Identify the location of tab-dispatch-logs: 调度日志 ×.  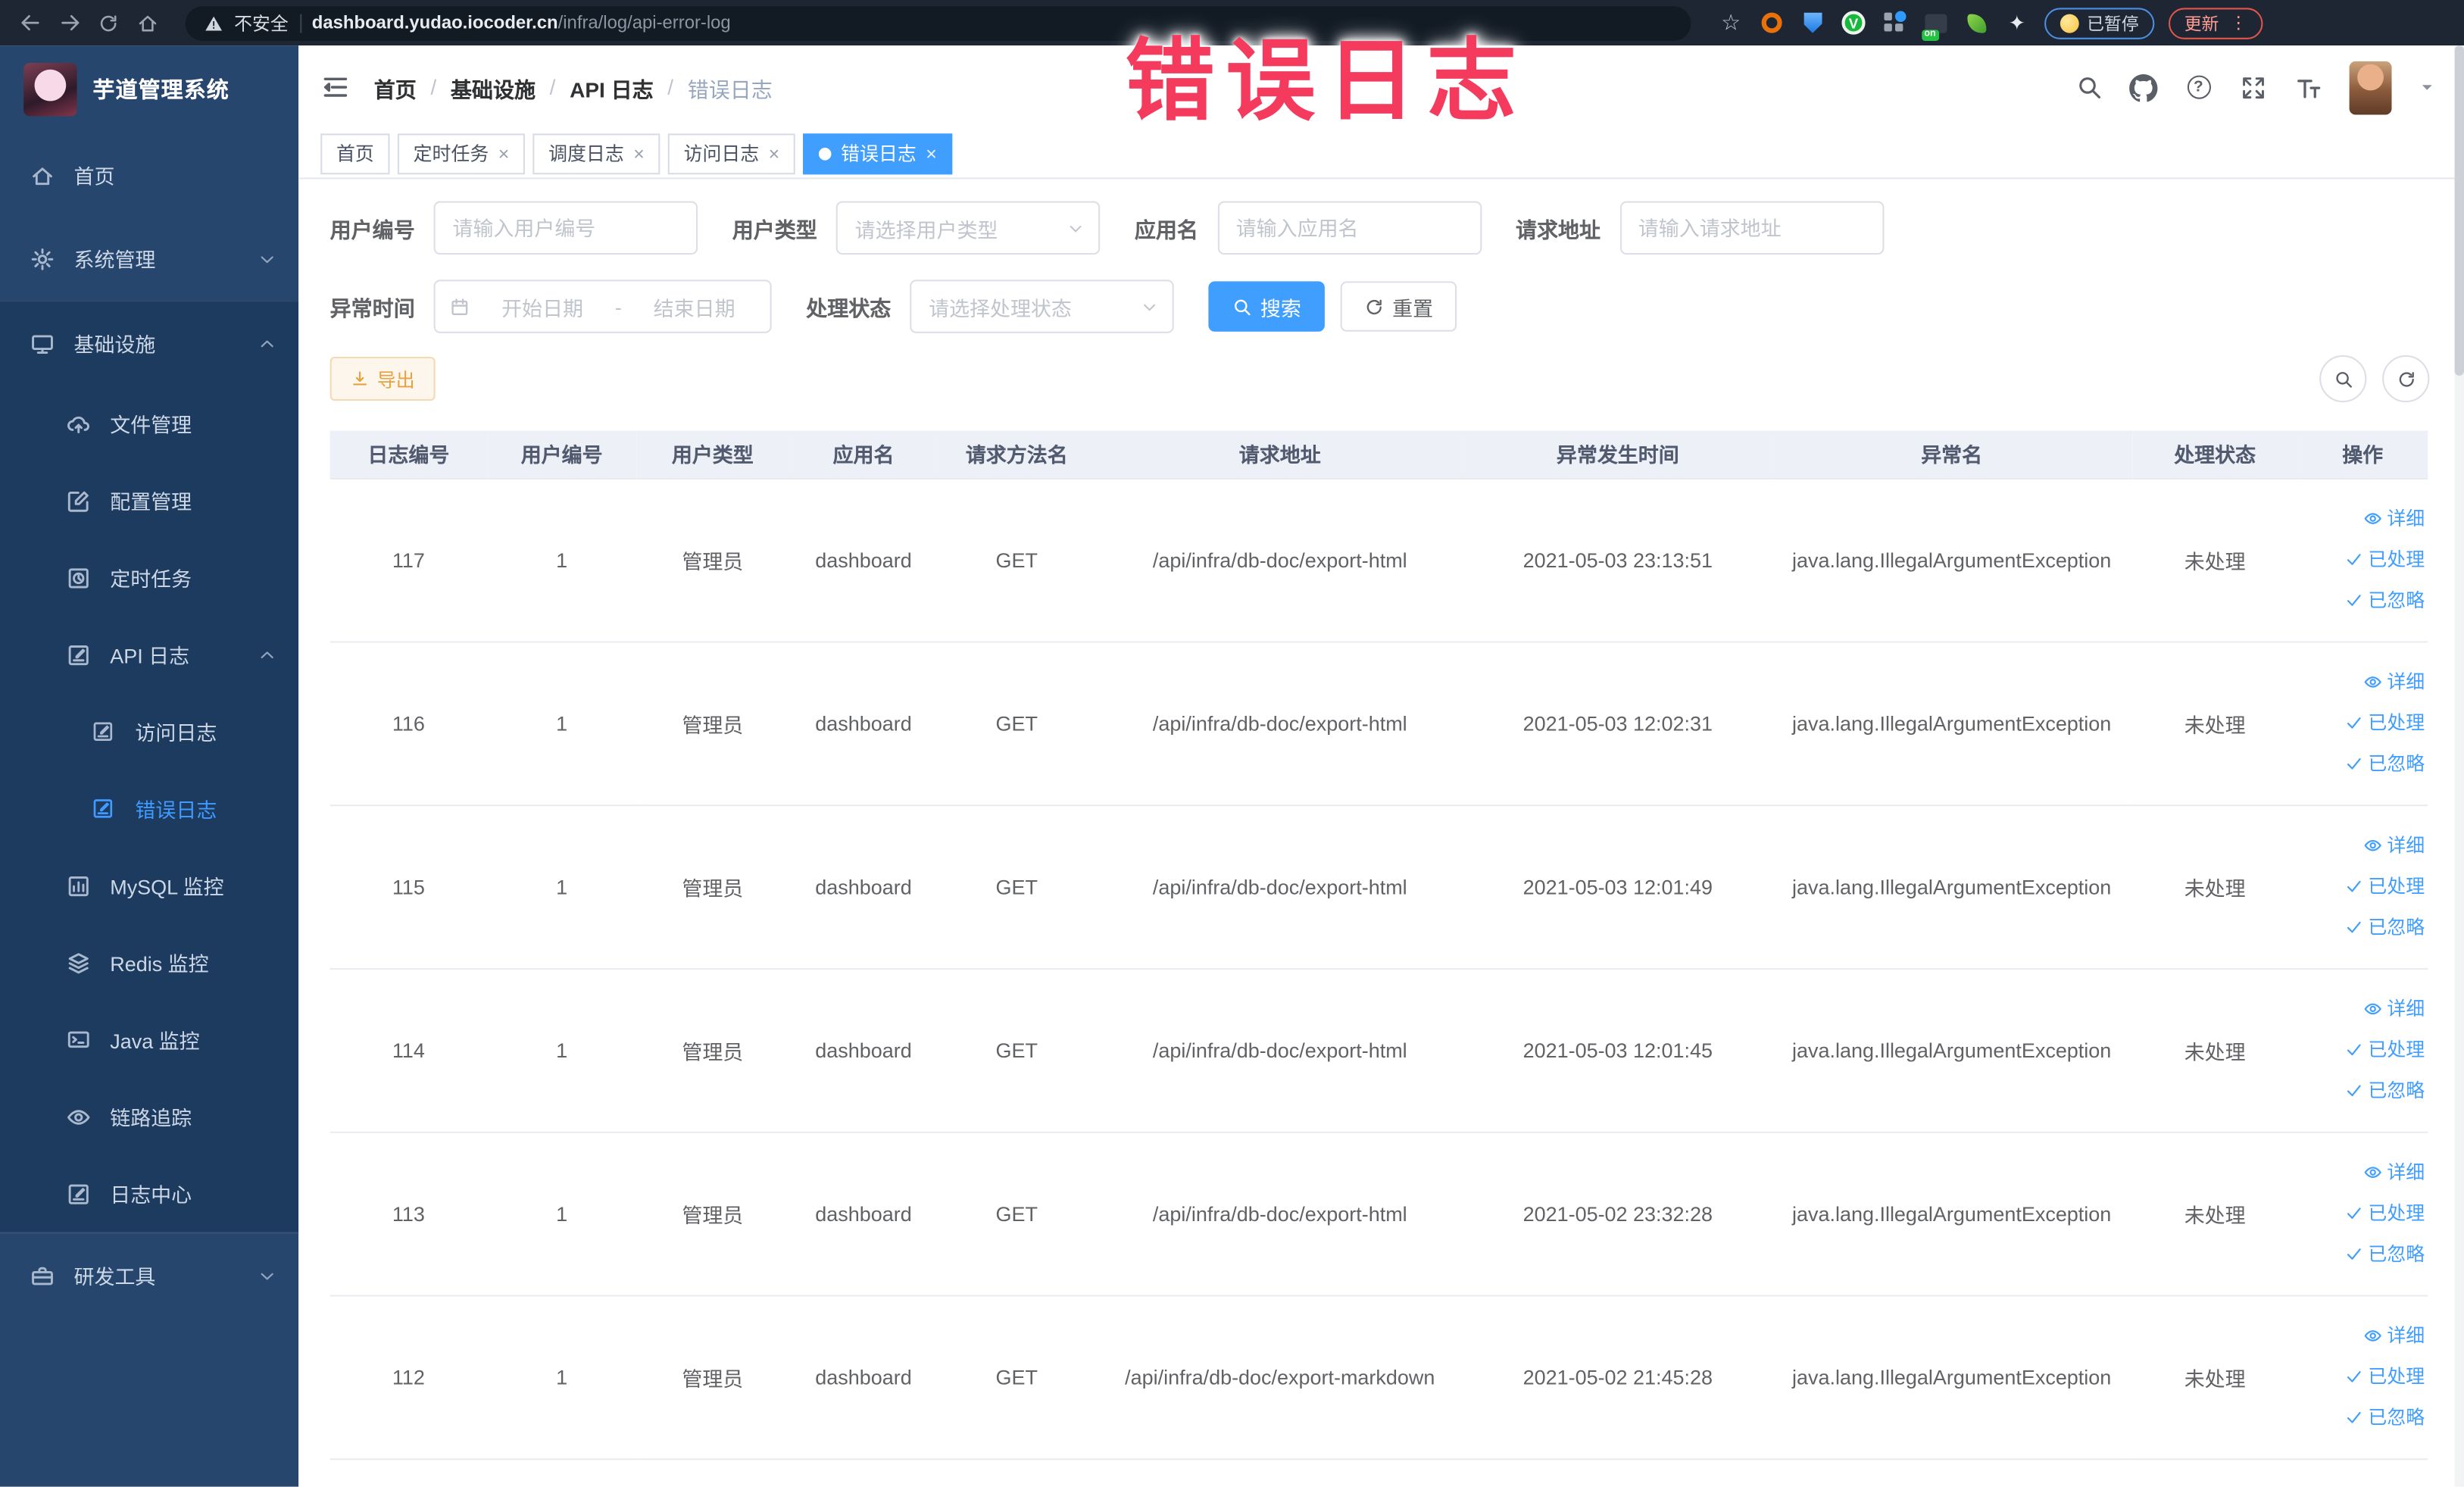
(596, 153).